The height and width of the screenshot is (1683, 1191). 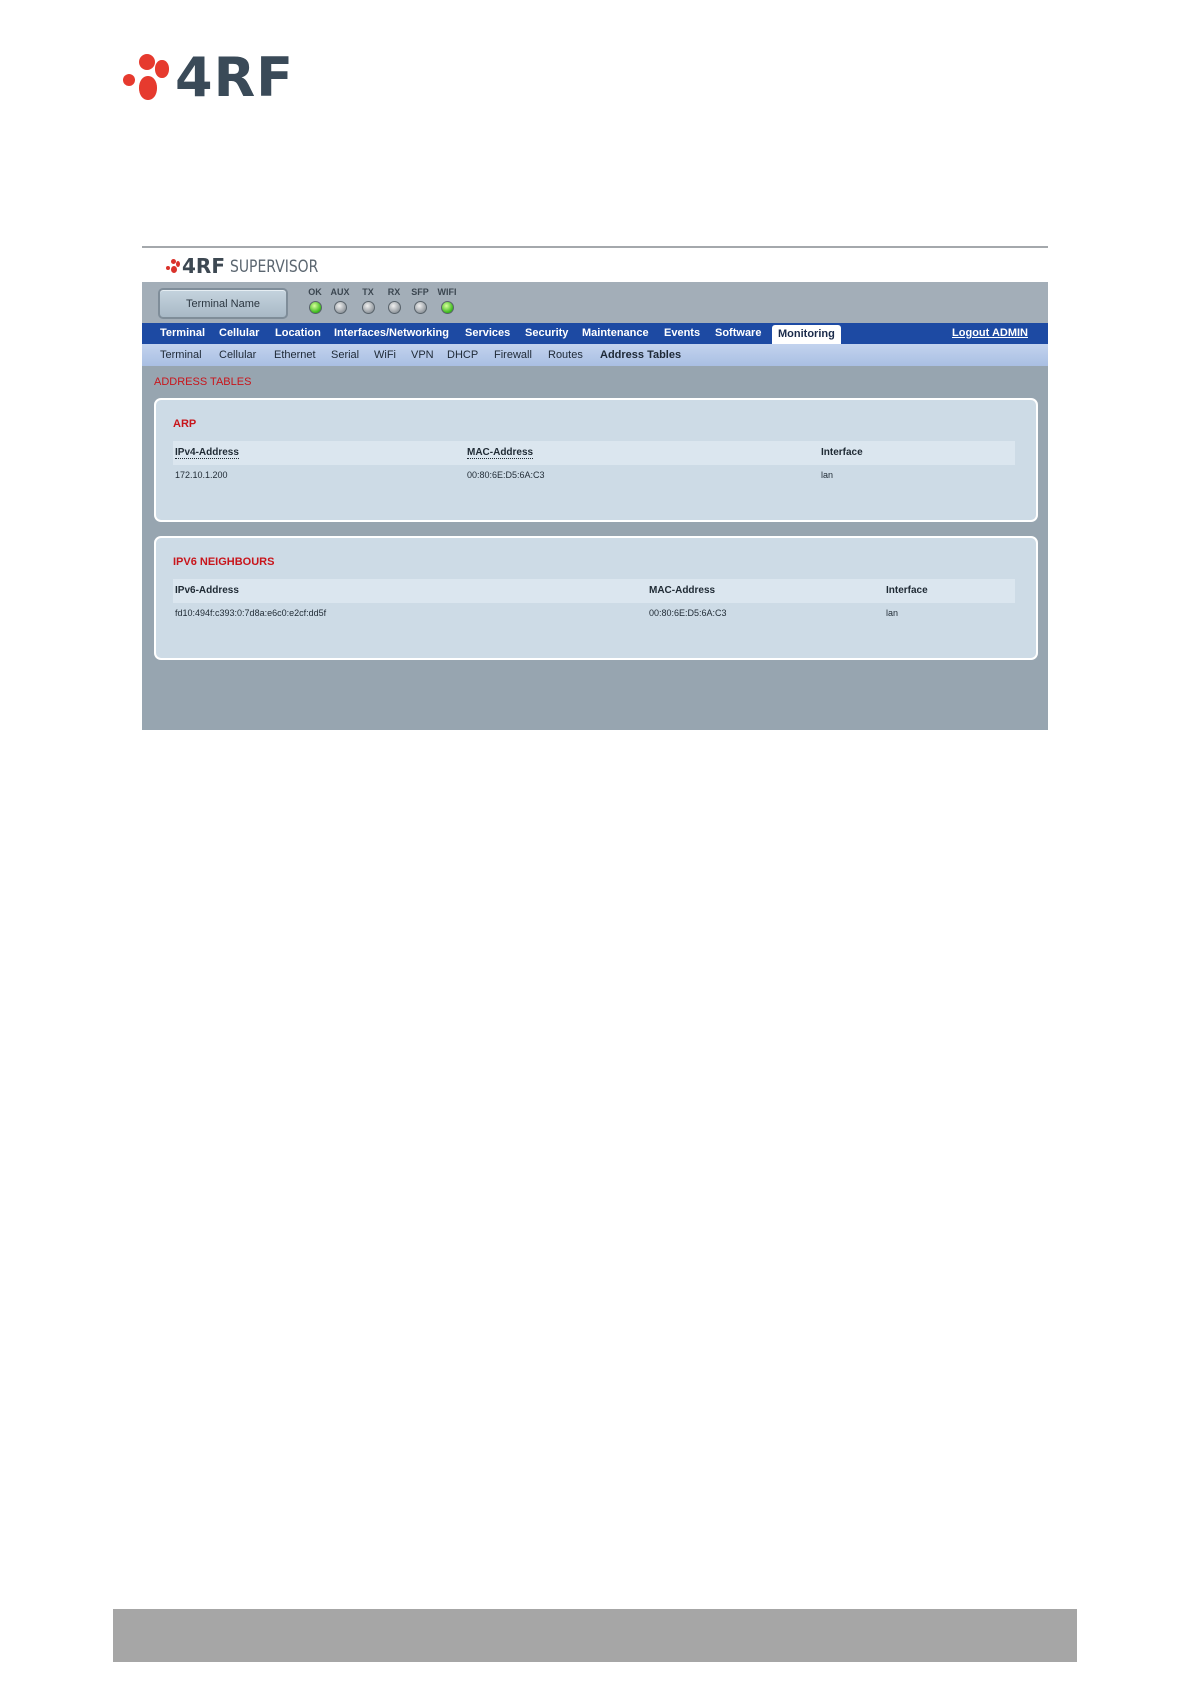 I want to click on company-logo: 4RF, so click(x=209, y=77).